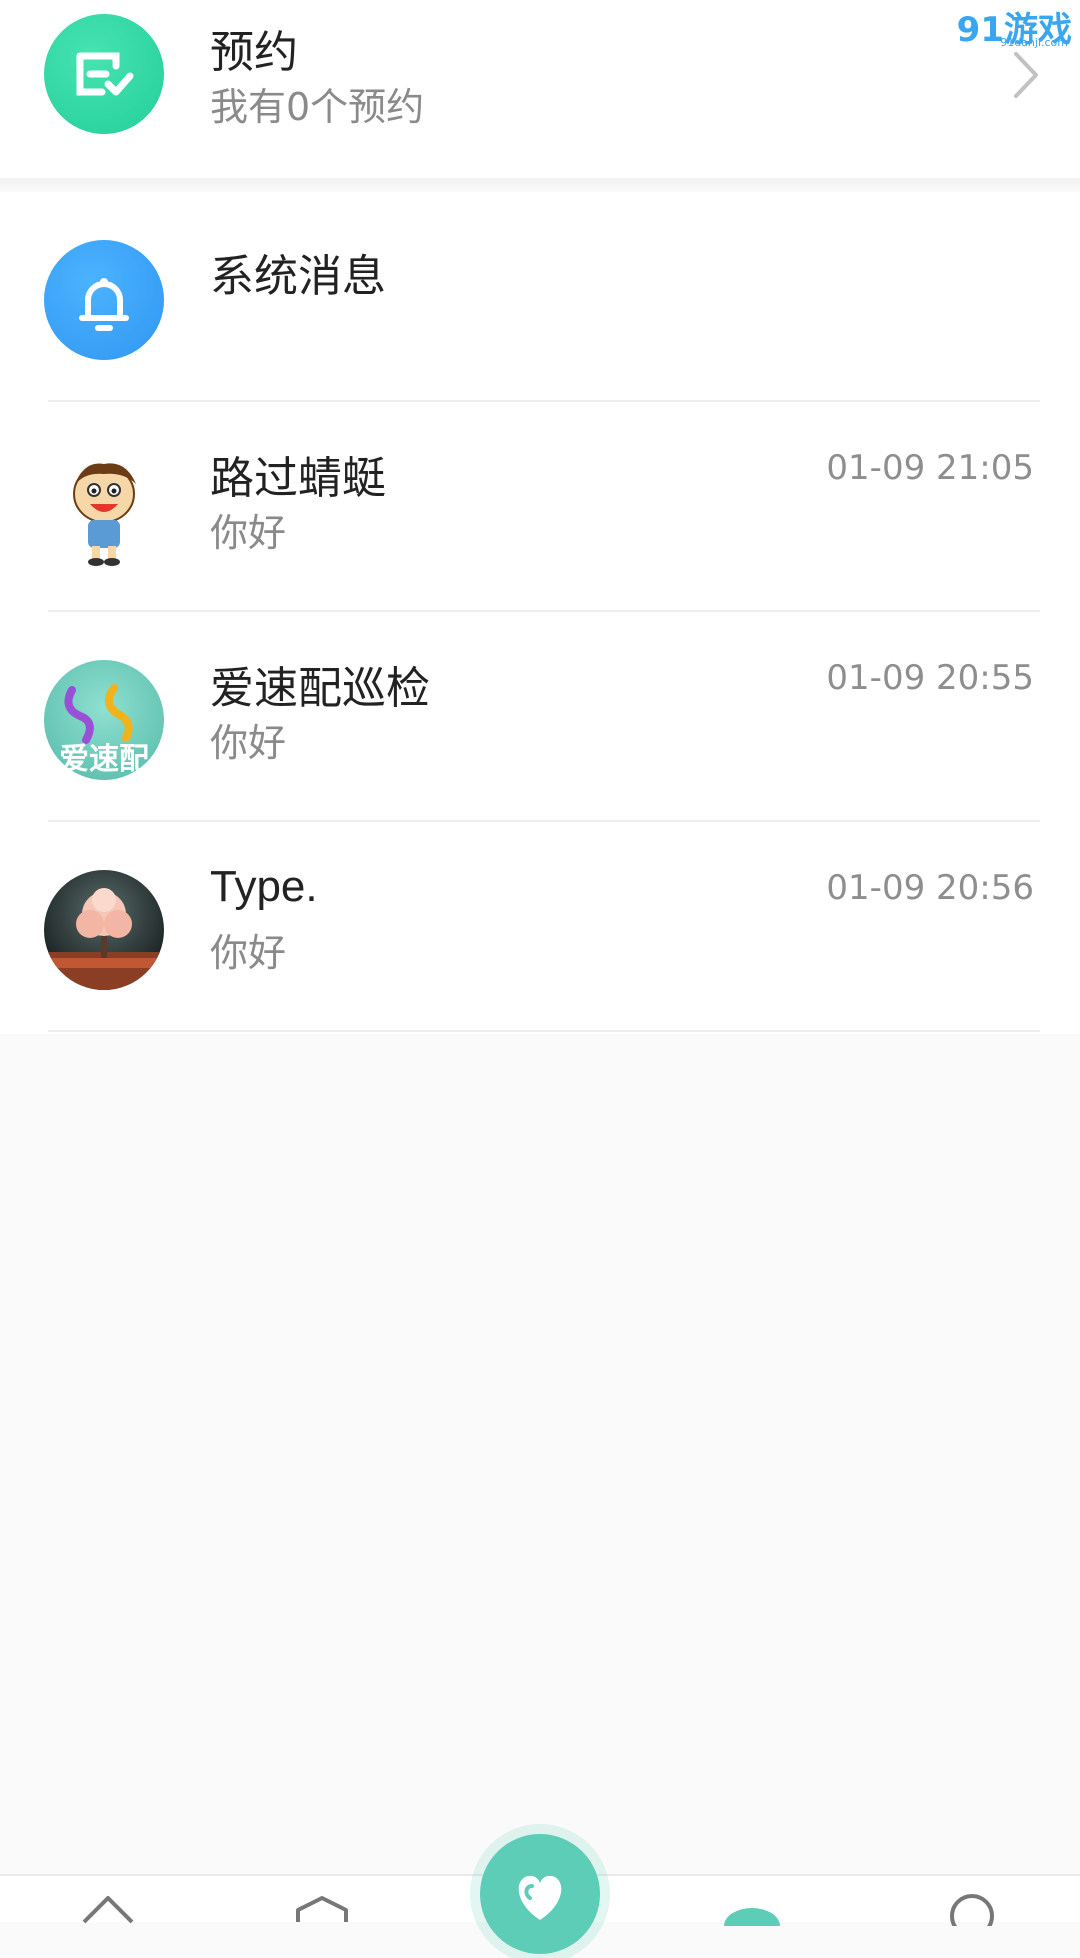 This screenshot has height=1958, width=1080. Describe the element at coordinates (104, 304) in the screenshot. I see `bell-icon` at that location.